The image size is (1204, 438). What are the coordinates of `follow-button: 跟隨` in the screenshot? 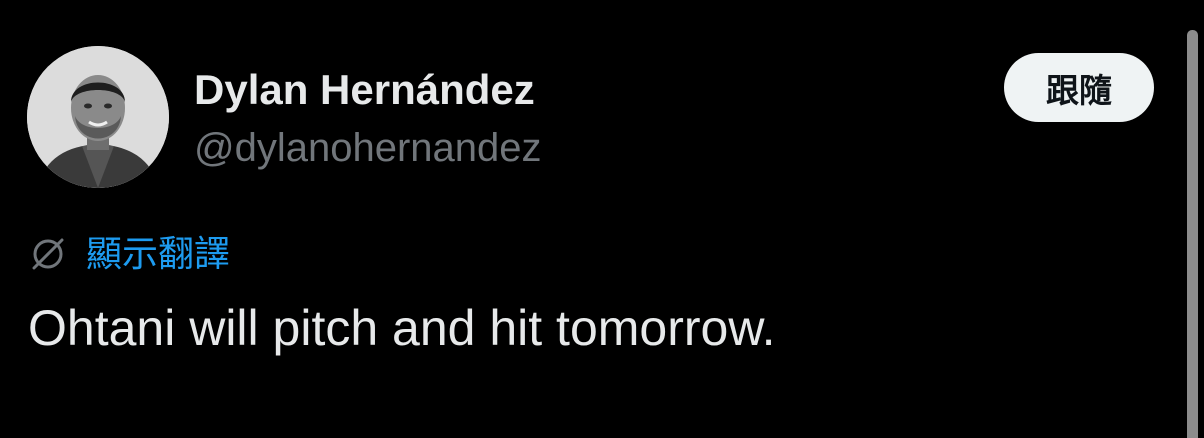 It's located at (1079, 87).